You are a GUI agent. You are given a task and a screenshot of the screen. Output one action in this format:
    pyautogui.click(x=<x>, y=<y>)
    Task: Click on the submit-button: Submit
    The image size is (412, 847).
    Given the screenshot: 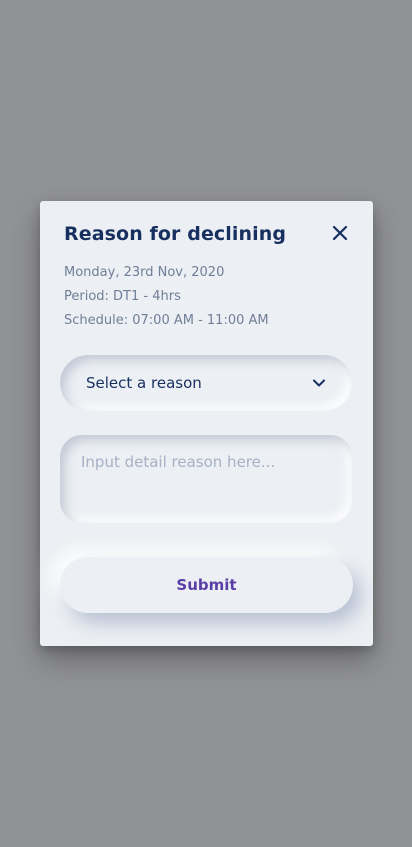 What is the action you would take?
    pyautogui.click(x=206, y=585)
    